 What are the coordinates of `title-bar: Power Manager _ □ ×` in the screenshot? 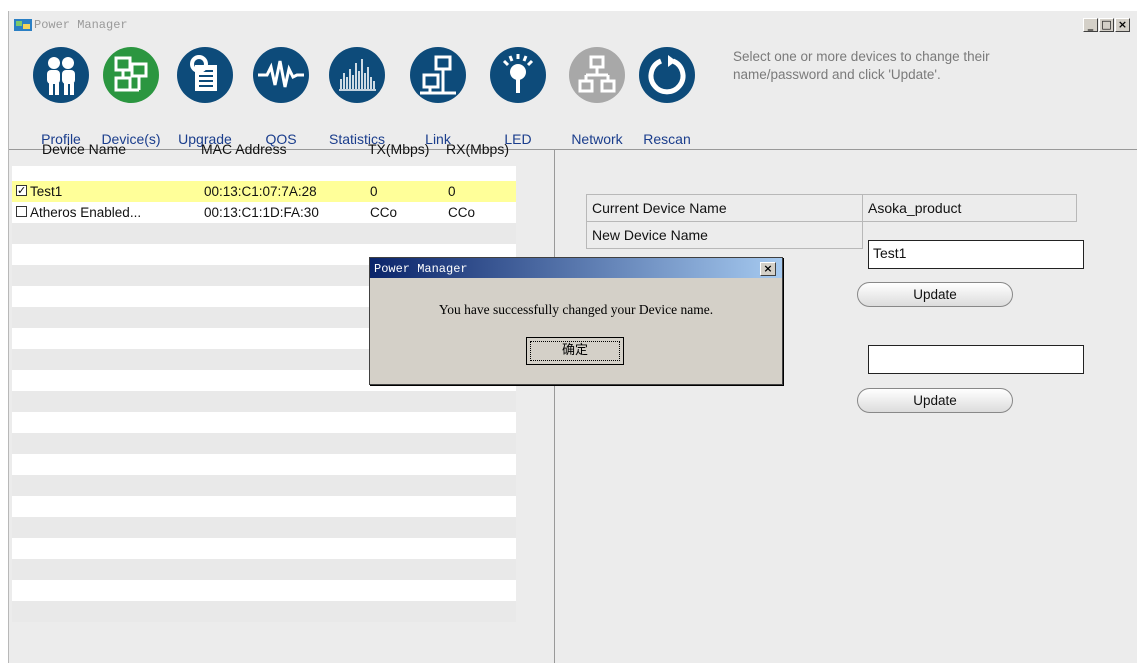 It's located at (573, 24).